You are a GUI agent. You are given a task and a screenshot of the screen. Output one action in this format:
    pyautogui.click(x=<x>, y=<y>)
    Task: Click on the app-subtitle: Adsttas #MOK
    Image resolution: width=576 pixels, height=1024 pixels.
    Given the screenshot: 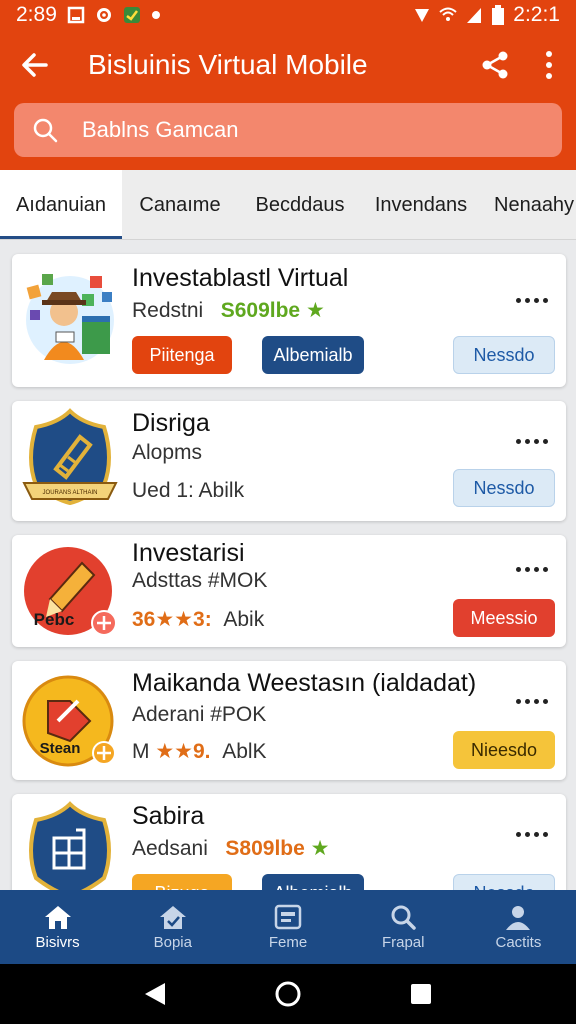 What is the action you would take?
    pyautogui.click(x=200, y=580)
    